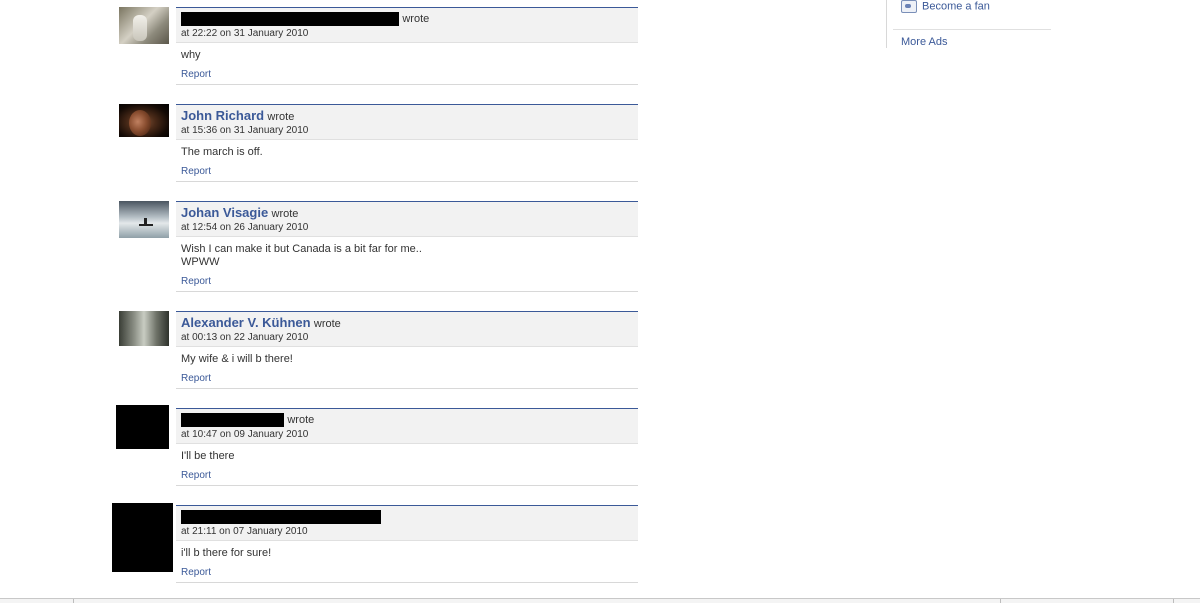 This screenshot has height=603, width=1200. What do you see at coordinates (600, 600) in the screenshot?
I see `page-footer-bar` at bounding box center [600, 600].